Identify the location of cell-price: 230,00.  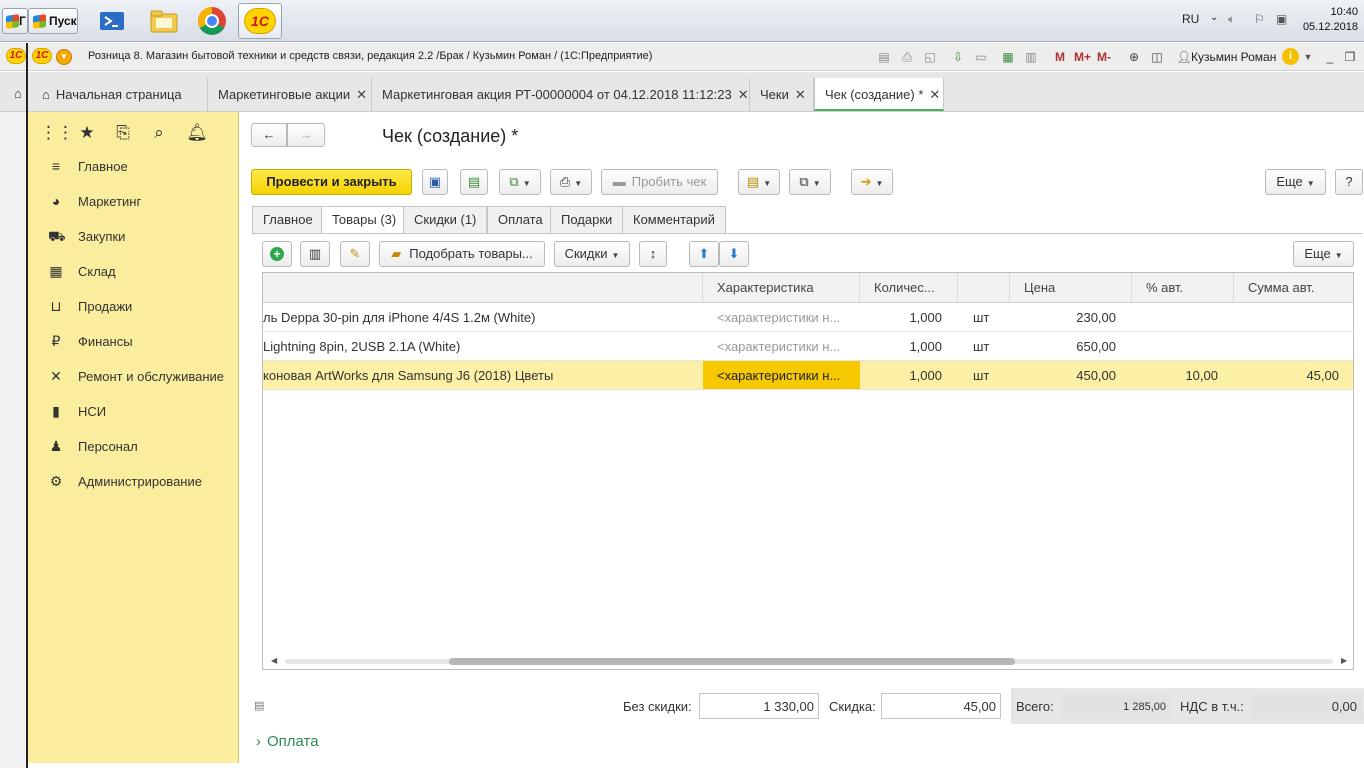
(1071, 317).